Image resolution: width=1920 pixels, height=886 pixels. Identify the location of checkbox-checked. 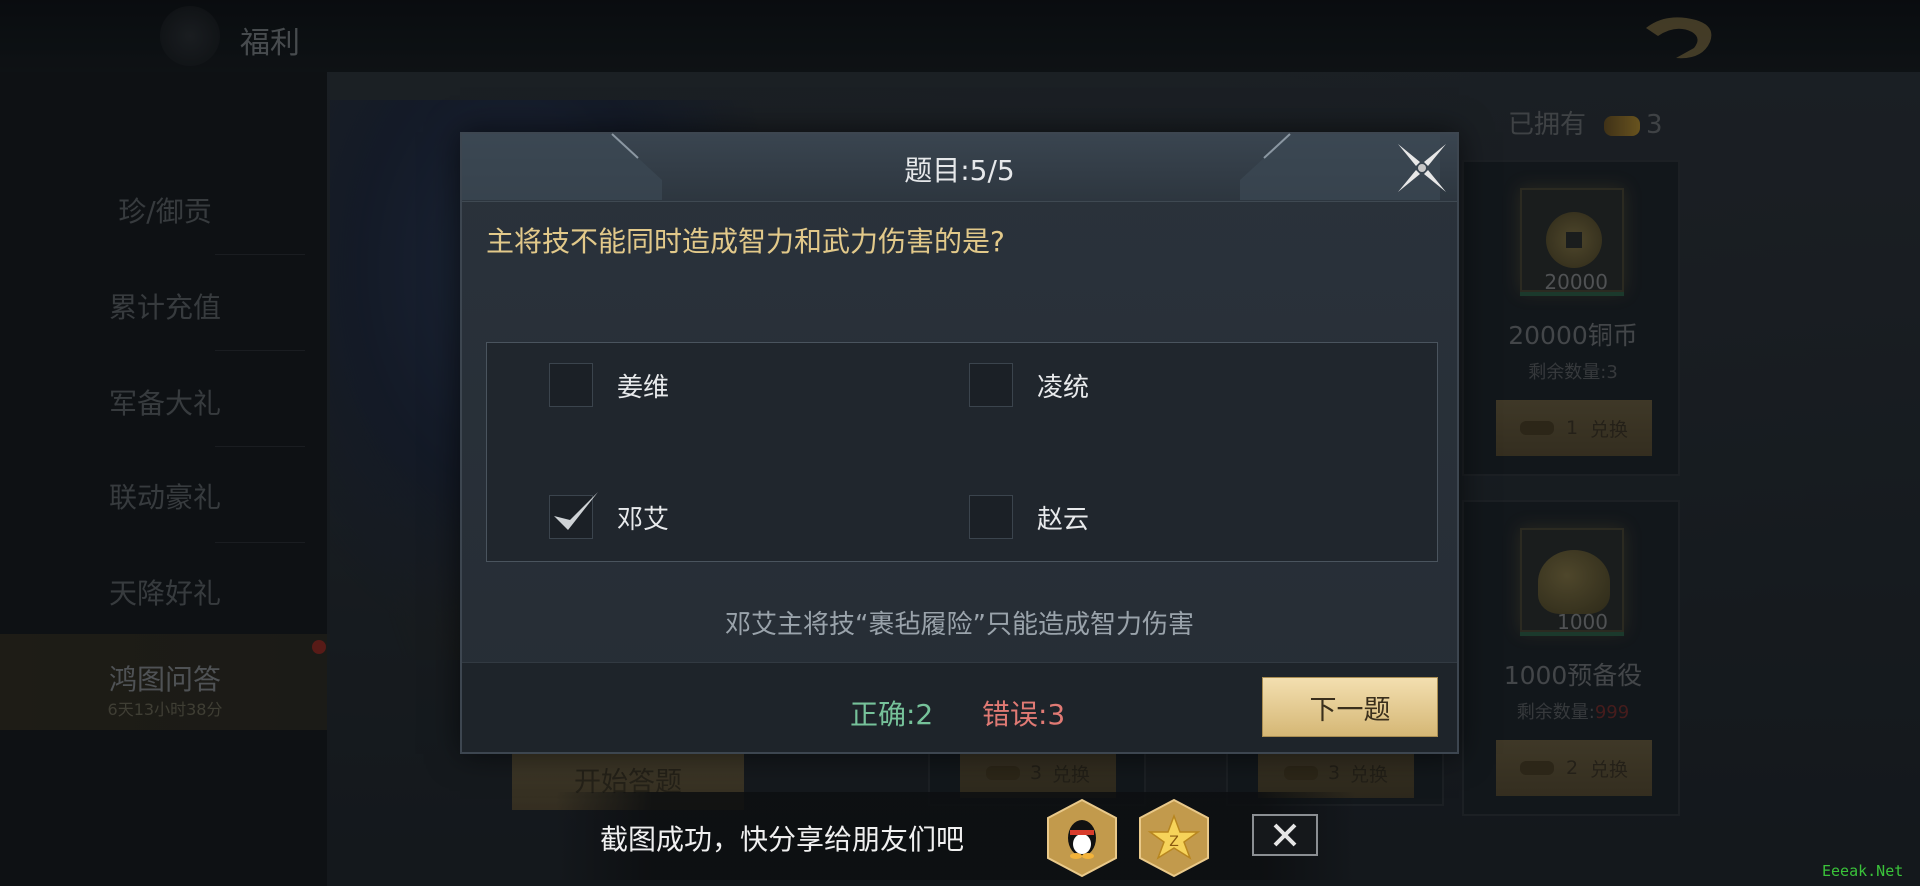
(573, 515).